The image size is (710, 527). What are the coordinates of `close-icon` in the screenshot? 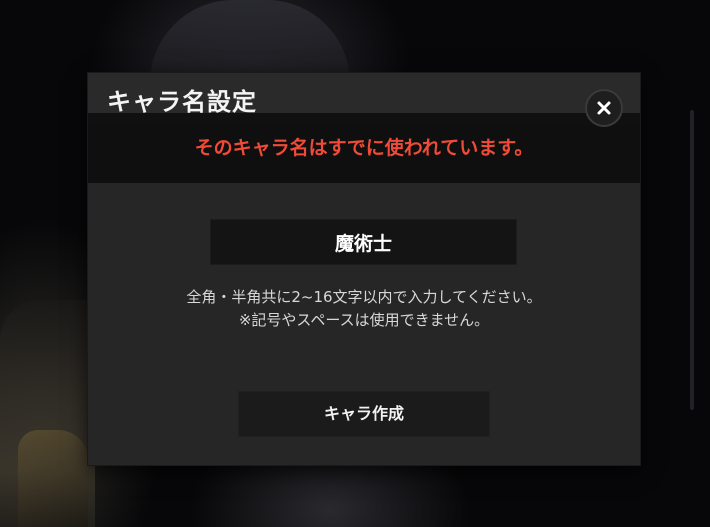 It's located at (604, 108).